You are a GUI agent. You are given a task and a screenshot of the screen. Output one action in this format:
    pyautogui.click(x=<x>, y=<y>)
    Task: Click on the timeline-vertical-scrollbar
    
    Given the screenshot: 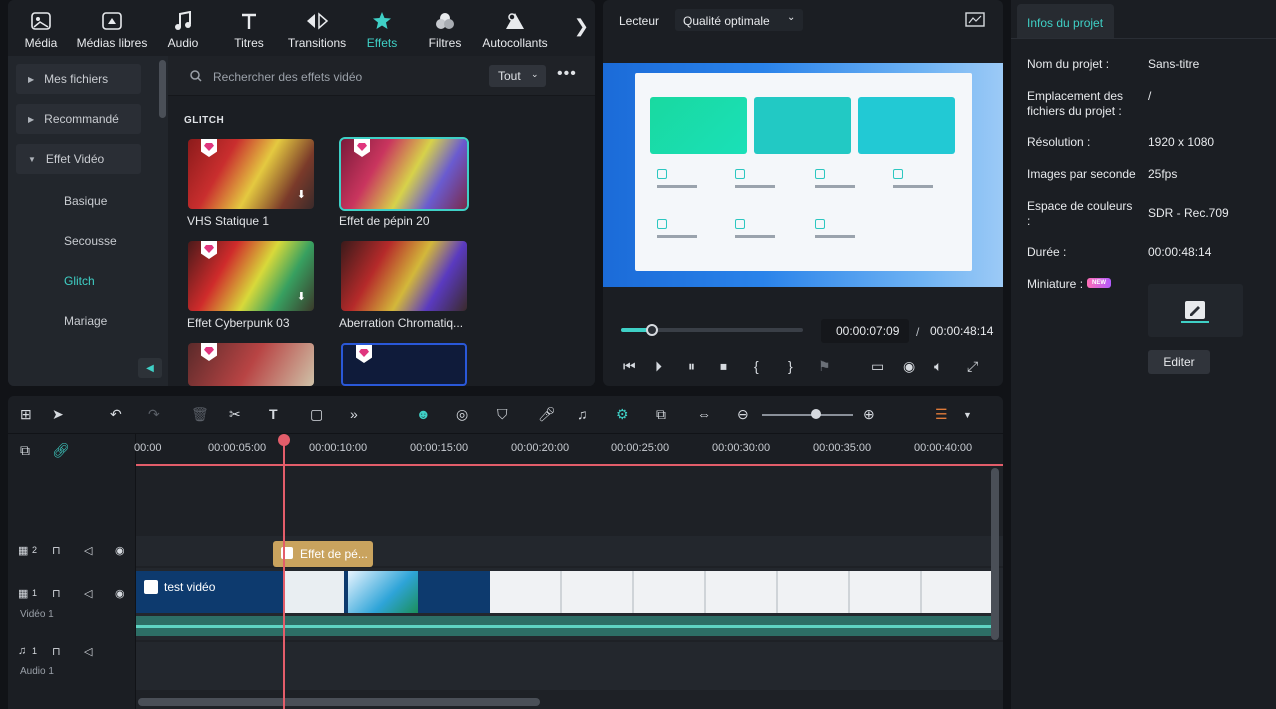 What is the action you would take?
    pyautogui.click(x=995, y=554)
    